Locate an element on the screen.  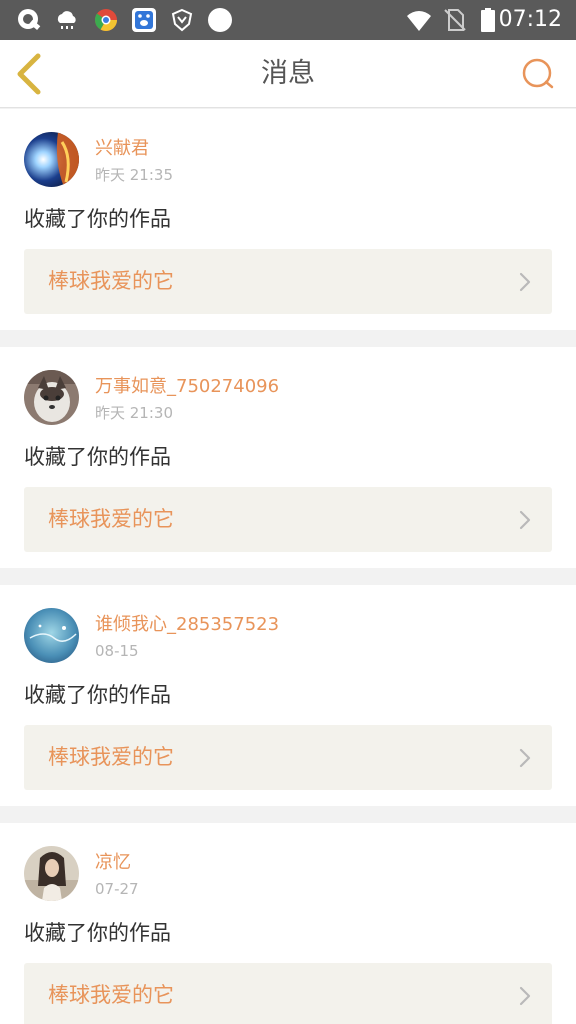
username: 万事如意_750274096 is located at coordinates (187, 387).